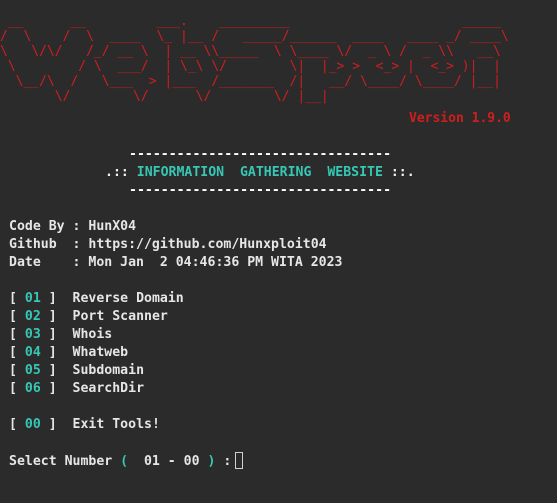 The width and height of the screenshot is (557, 503). Describe the element at coordinates (128, 298) in the screenshot. I see `menu-item-label: Reverse Domain` at that location.